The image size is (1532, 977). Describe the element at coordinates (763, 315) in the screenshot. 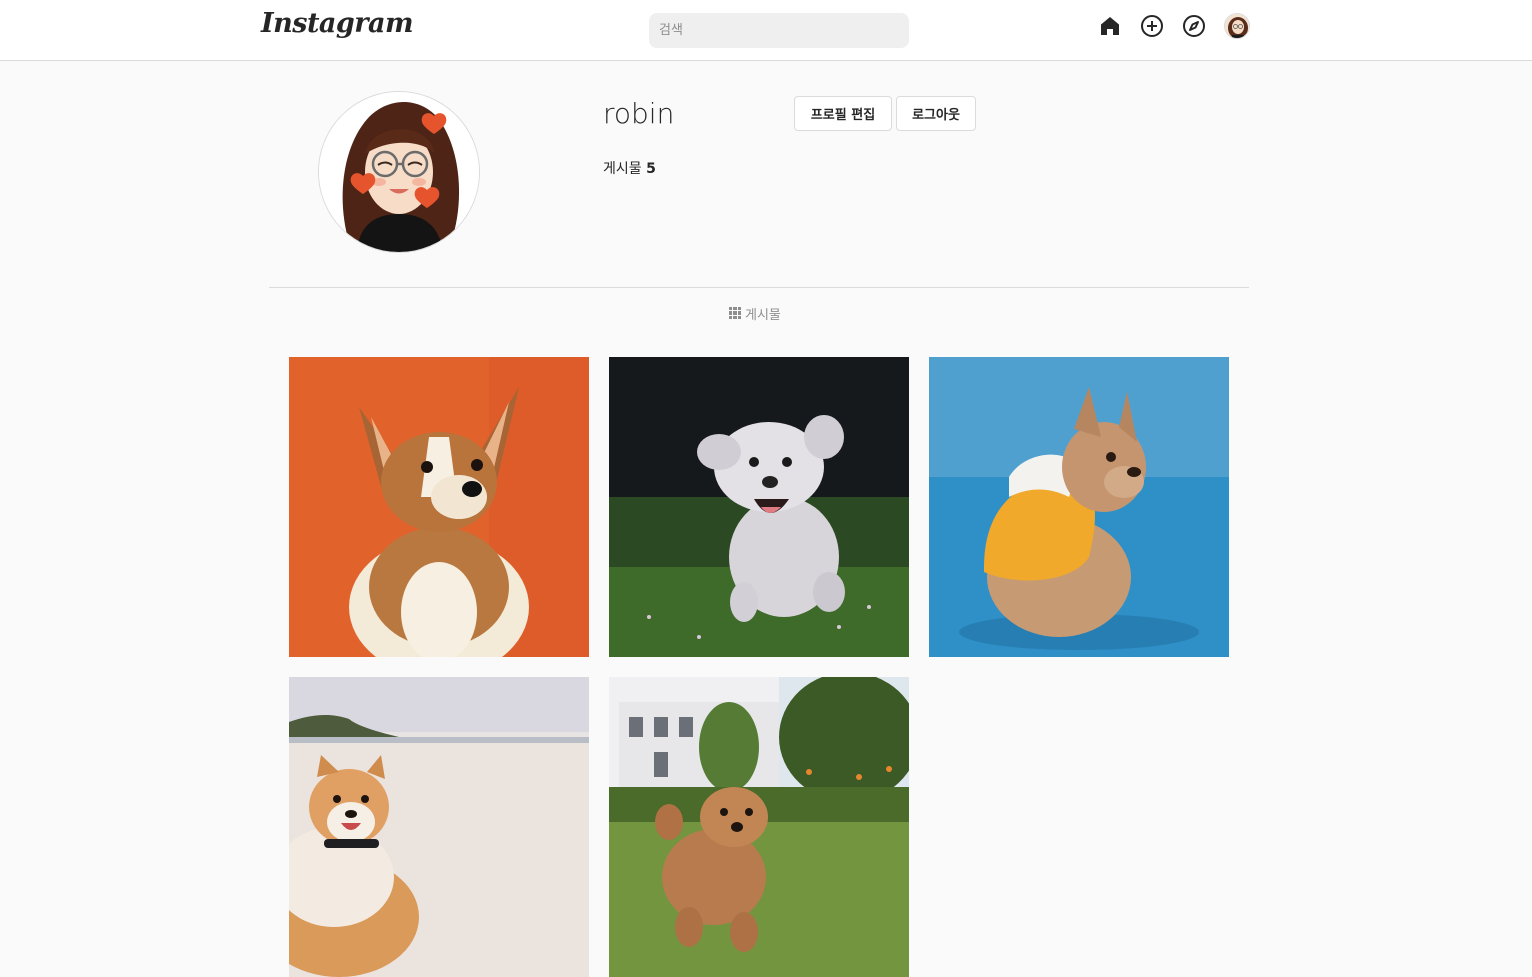

I see `tab-posts-label: 게시물` at that location.